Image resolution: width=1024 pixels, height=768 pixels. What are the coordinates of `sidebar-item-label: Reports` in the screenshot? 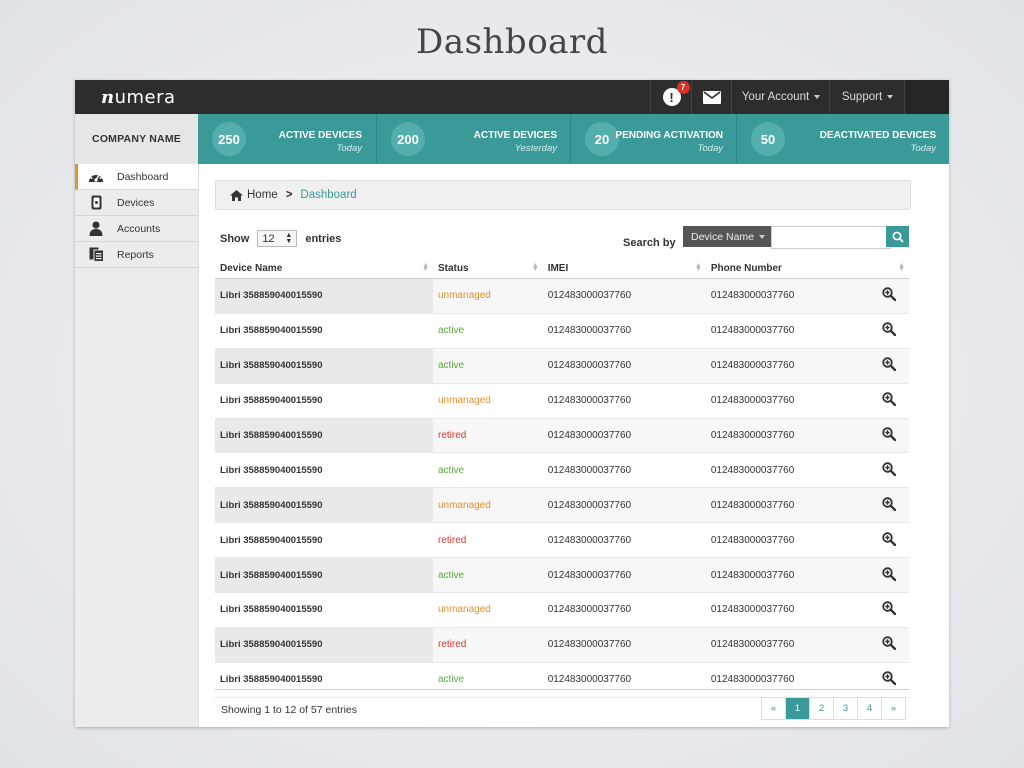 It's located at (135, 254).